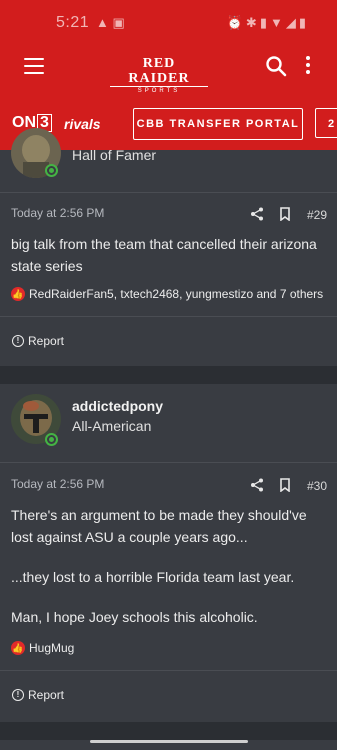 This screenshot has width=337, height=750. Describe the element at coordinates (73, 22) in the screenshot. I see `status-time: 5:21` at that location.